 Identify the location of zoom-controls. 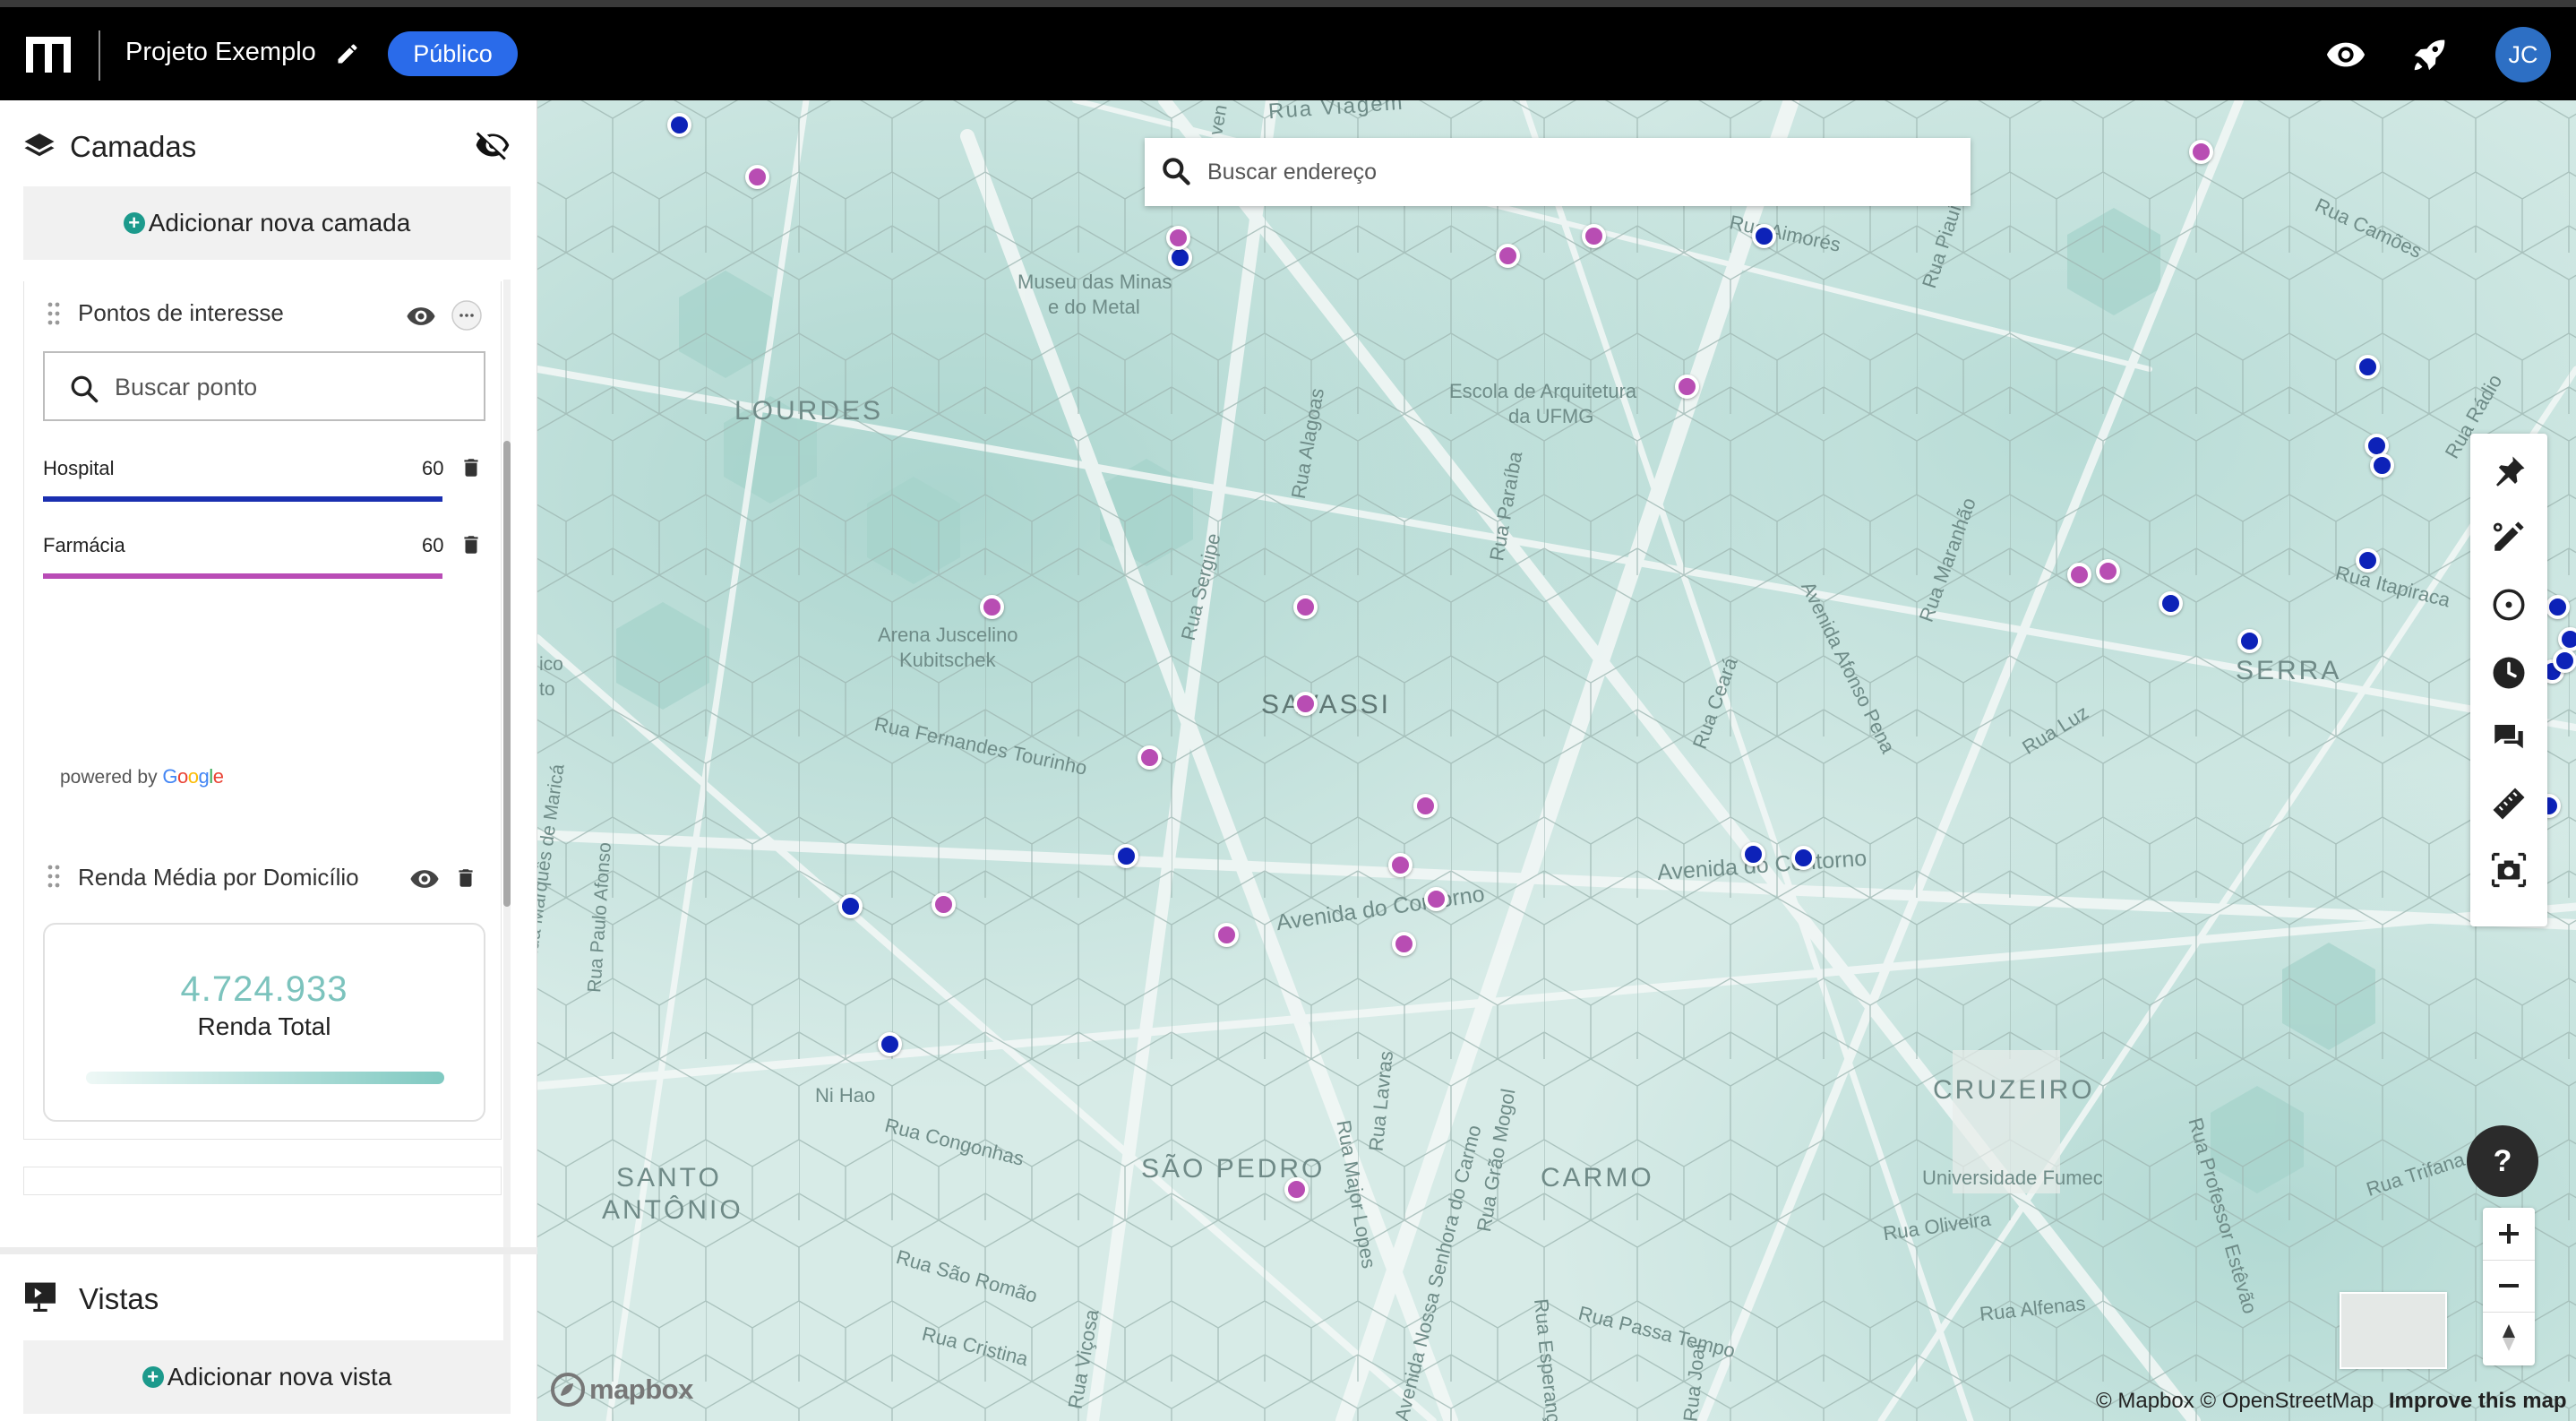
(2509, 1286).